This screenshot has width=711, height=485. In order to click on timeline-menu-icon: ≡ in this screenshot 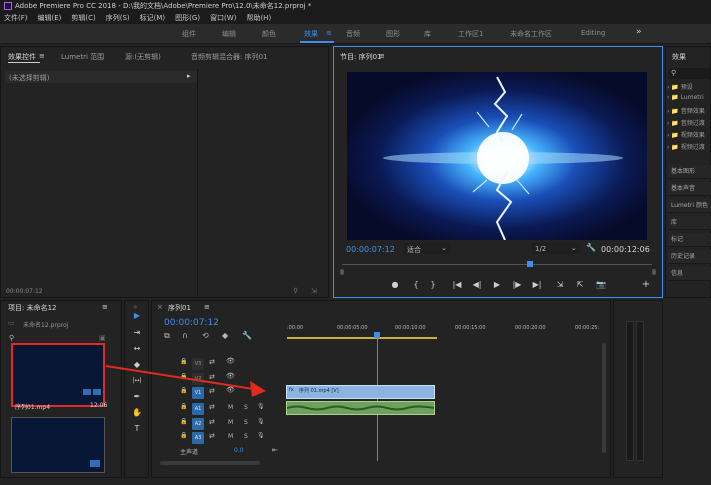, I will do `click(207, 307)`.